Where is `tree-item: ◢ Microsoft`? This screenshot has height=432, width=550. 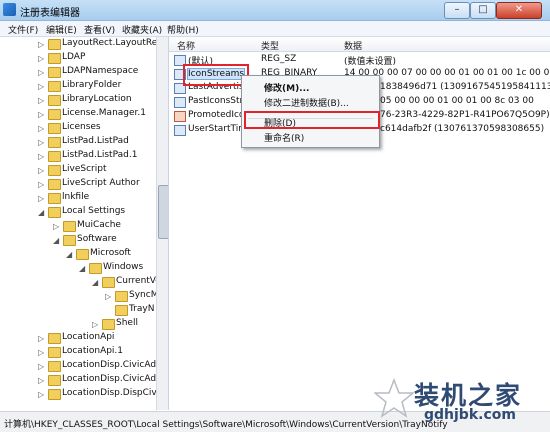
tree-item: ◢ Microsoft is located at coordinates (78, 254).